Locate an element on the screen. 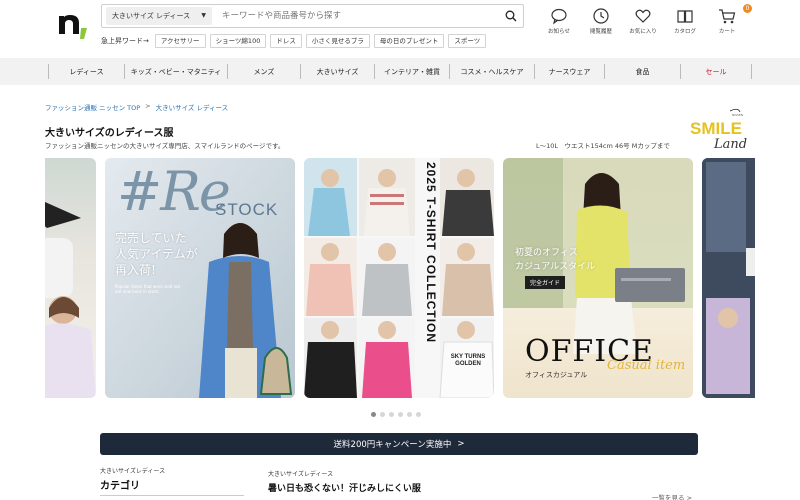 The image size is (800, 500). catalog-book-icon is located at coordinates (685, 16).